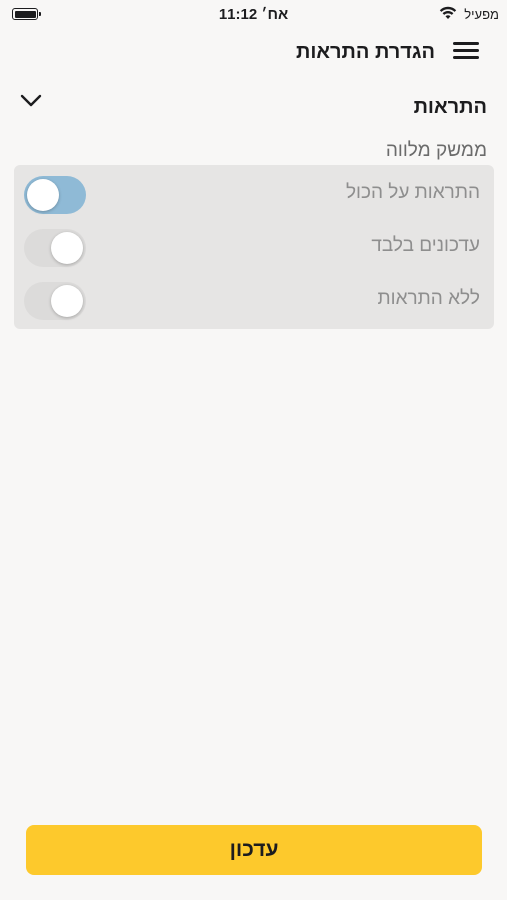 The width and height of the screenshot is (507, 900). I want to click on option-label: התראות על הכול, so click(412, 192).